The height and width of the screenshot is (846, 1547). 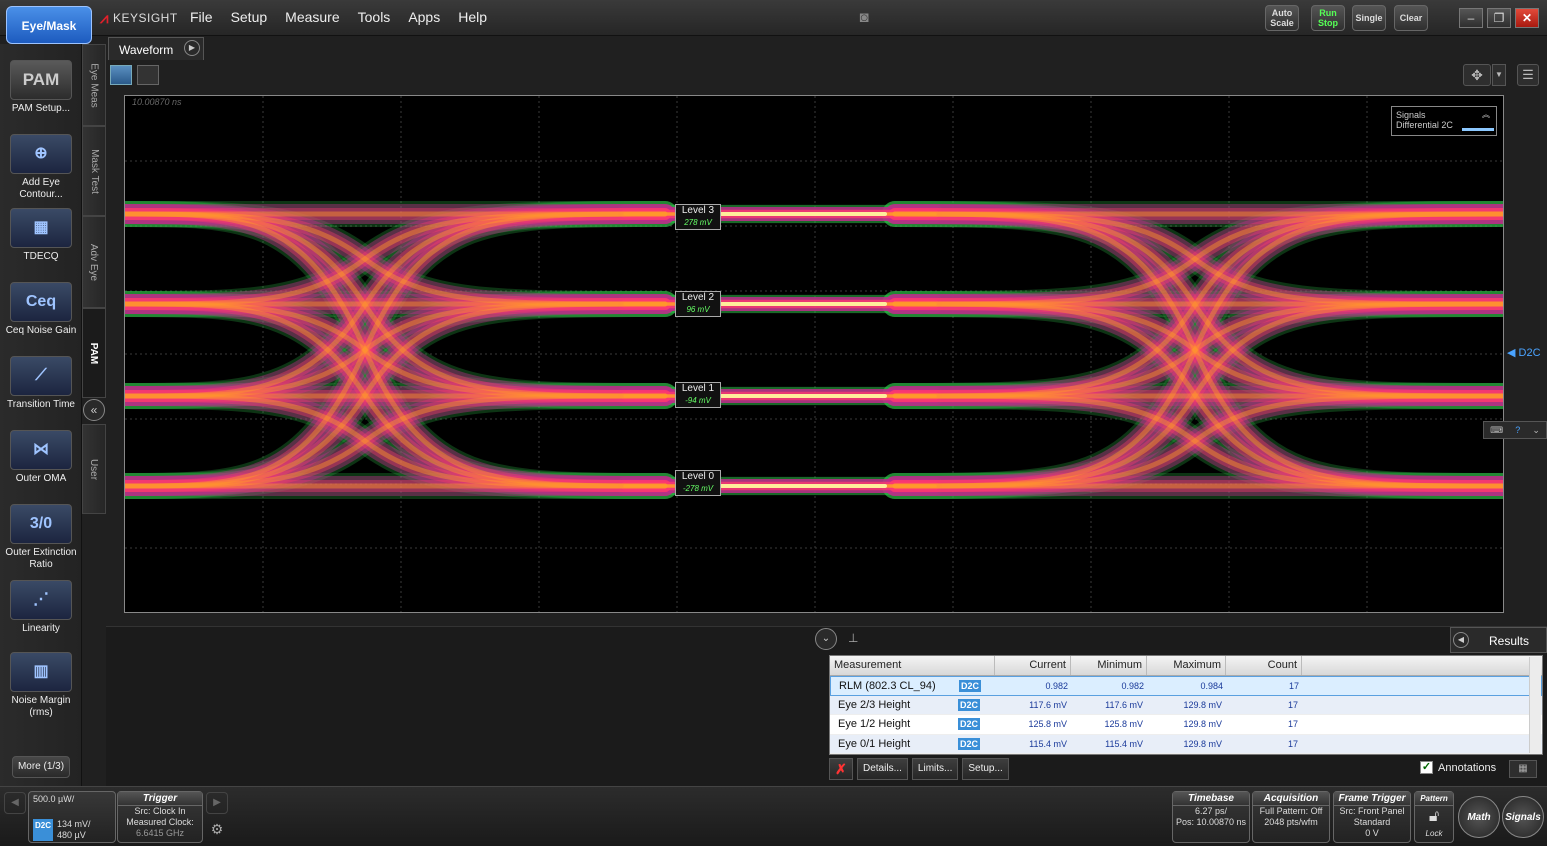 I want to click on run-stop-button: Run Stop, so click(x=1328, y=18).